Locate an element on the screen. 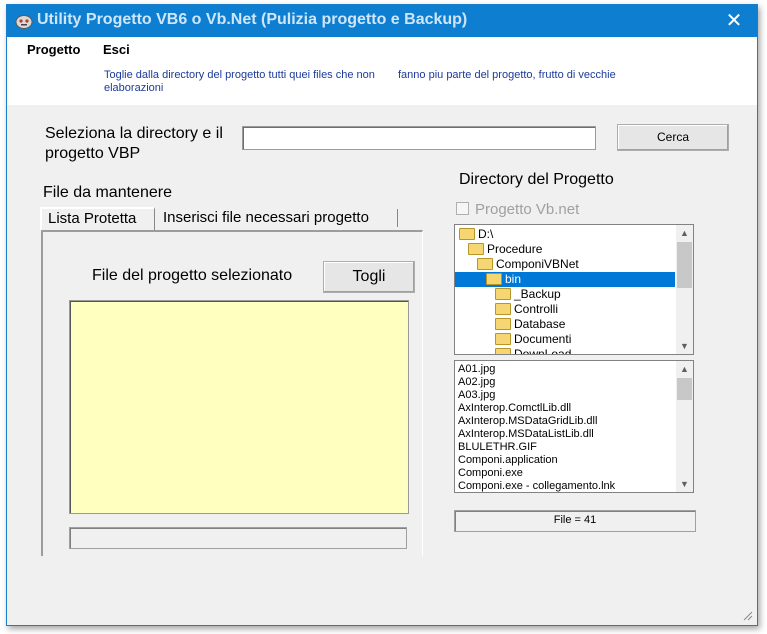  directory-label: _Backup is located at coordinates (537, 294).